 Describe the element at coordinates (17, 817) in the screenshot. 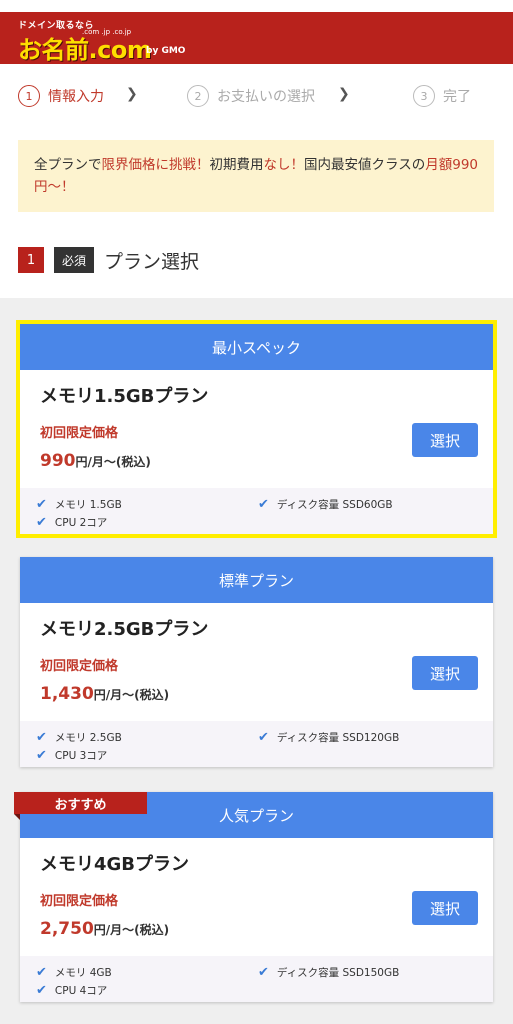

I see `ribbon-fold` at that location.